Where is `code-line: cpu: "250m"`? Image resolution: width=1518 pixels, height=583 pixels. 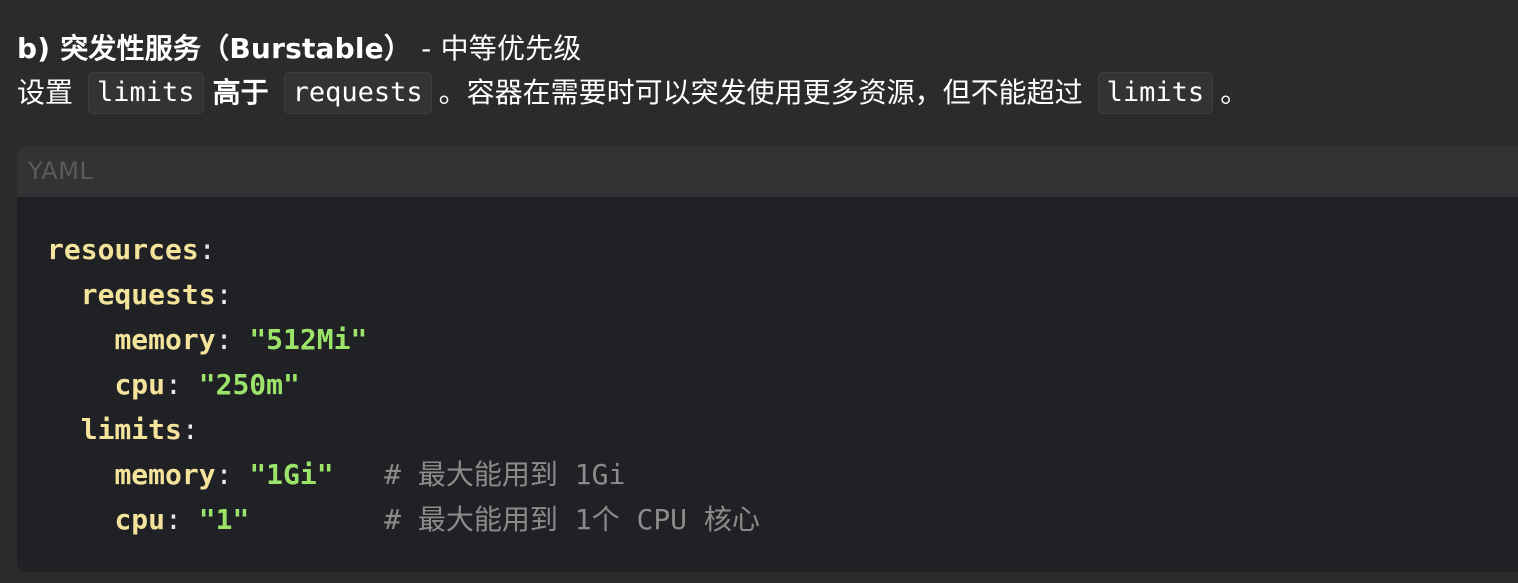 code-line: cpu: "250m" is located at coordinates (403, 384).